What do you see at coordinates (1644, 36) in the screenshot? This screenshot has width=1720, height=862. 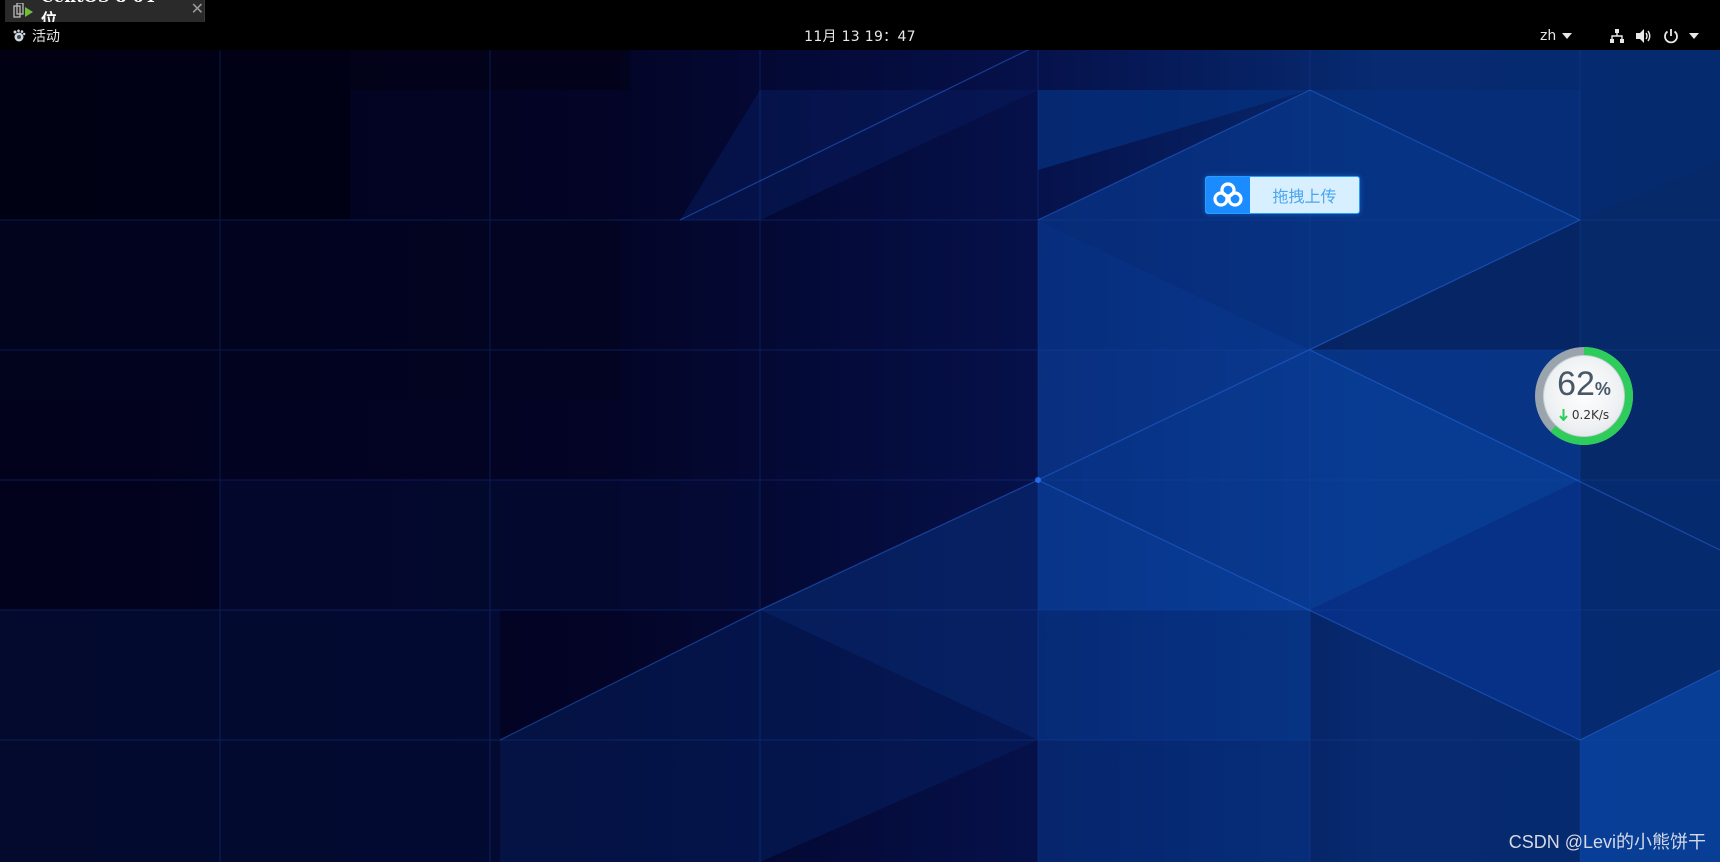 I see `volume-icon` at bounding box center [1644, 36].